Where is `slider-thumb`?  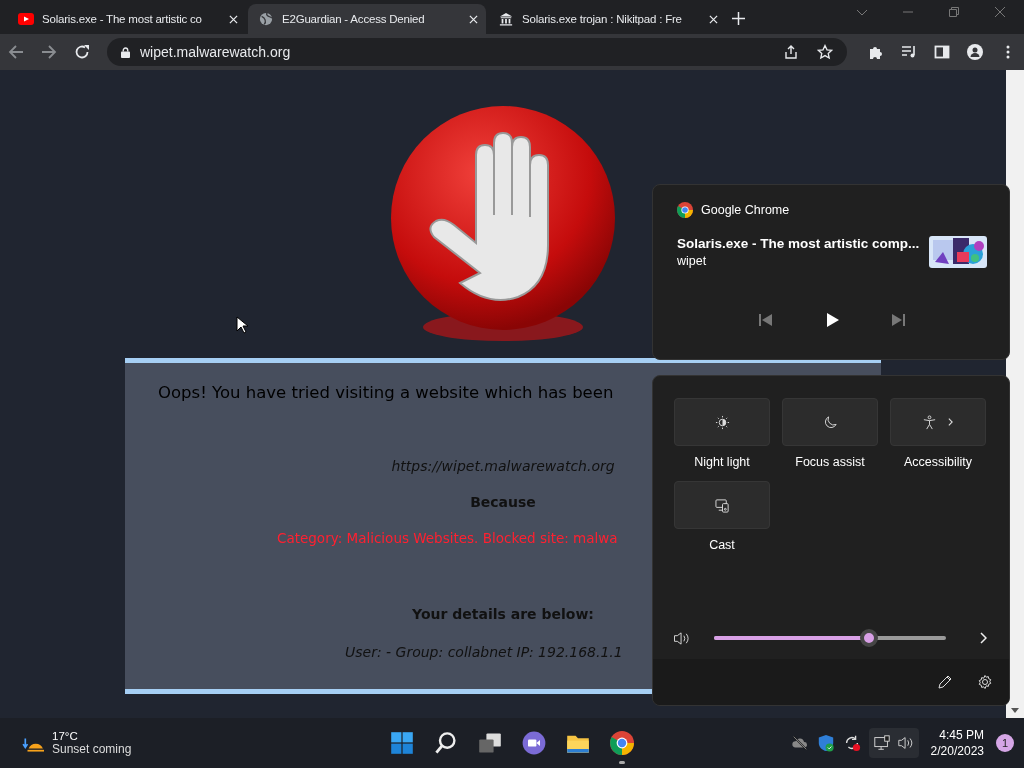
slider-thumb is located at coordinates (869, 638).